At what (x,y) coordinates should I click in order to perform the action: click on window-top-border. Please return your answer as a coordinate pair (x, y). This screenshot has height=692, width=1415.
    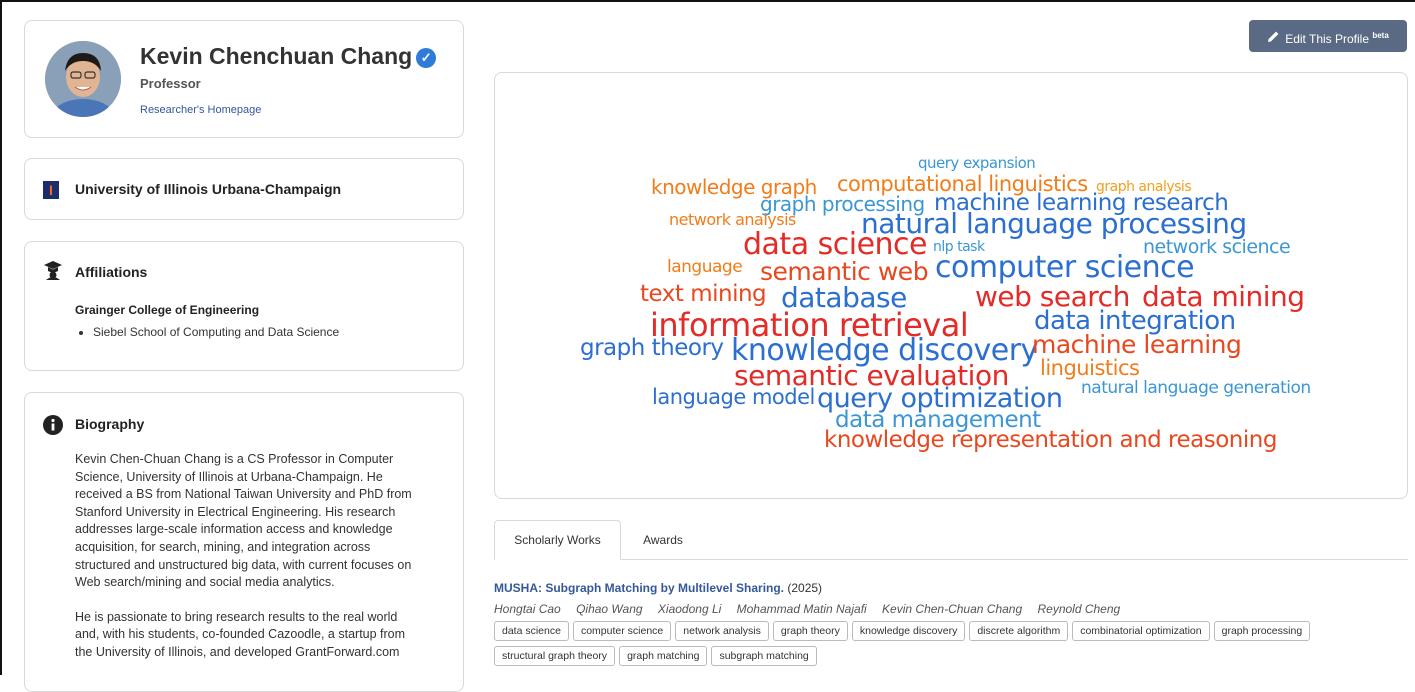
    Looking at the image, I should click on (707, 1).